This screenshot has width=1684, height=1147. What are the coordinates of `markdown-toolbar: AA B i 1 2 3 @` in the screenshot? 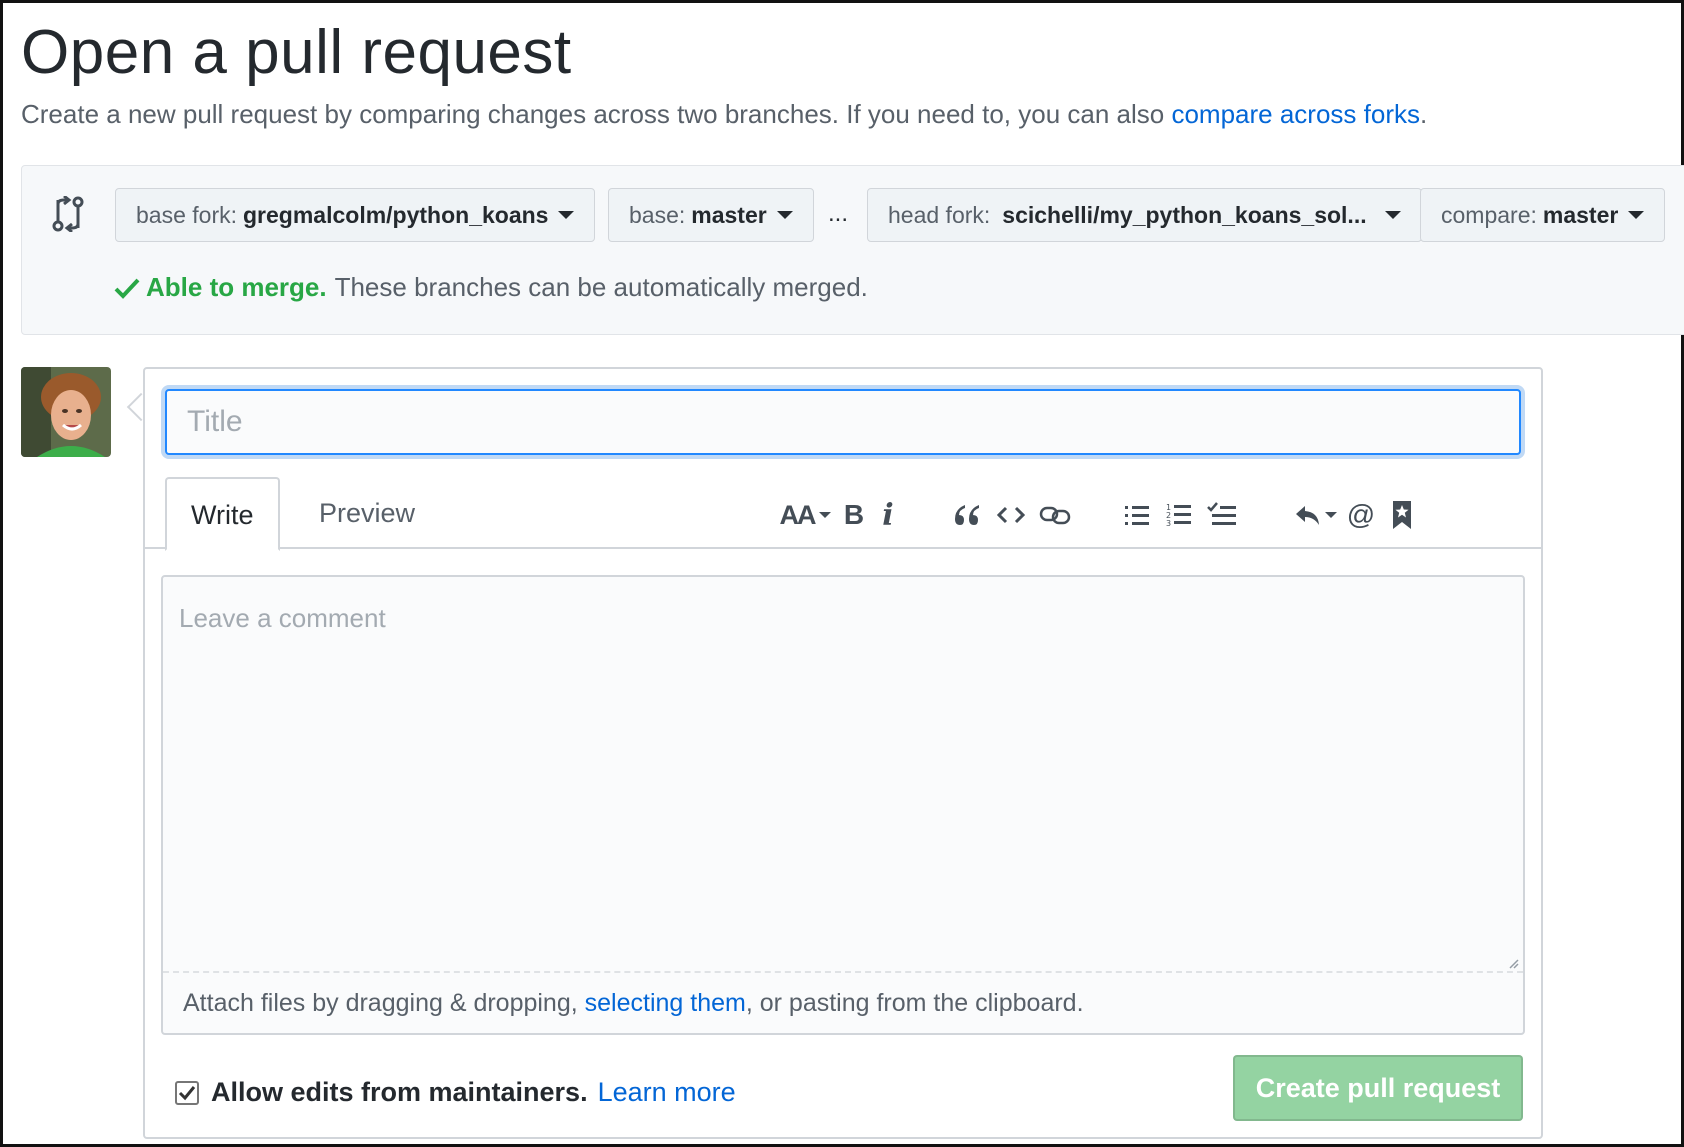 It's located at (843, 515).